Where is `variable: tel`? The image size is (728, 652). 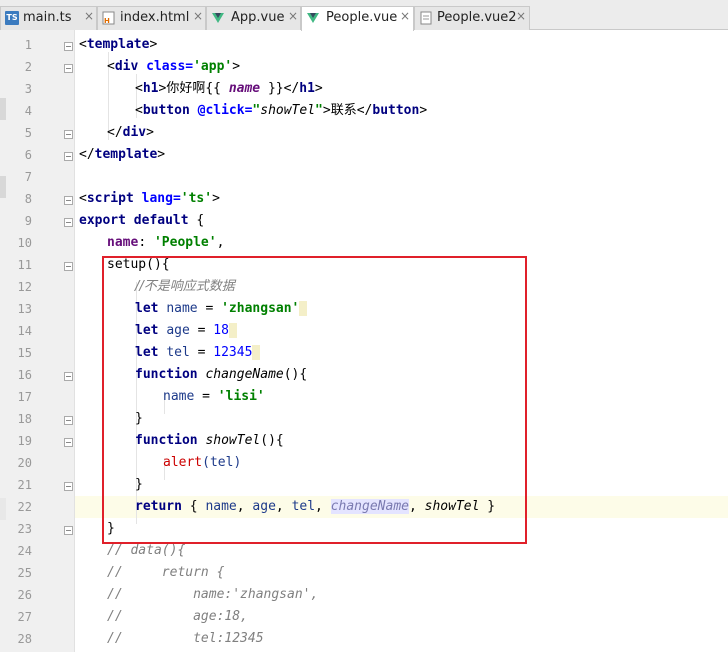 variable: tel is located at coordinates (178, 352).